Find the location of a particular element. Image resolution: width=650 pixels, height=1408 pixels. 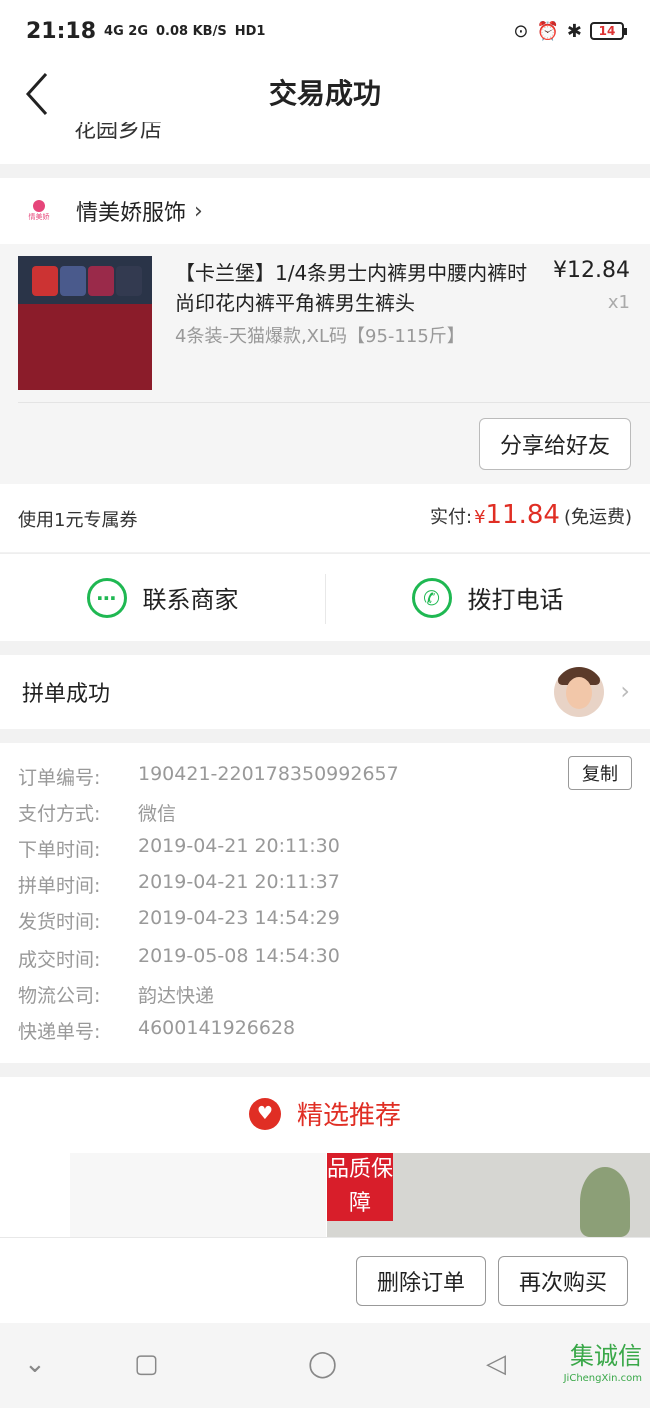

alarm-icon: ⏰ is located at coordinates (547, 31).